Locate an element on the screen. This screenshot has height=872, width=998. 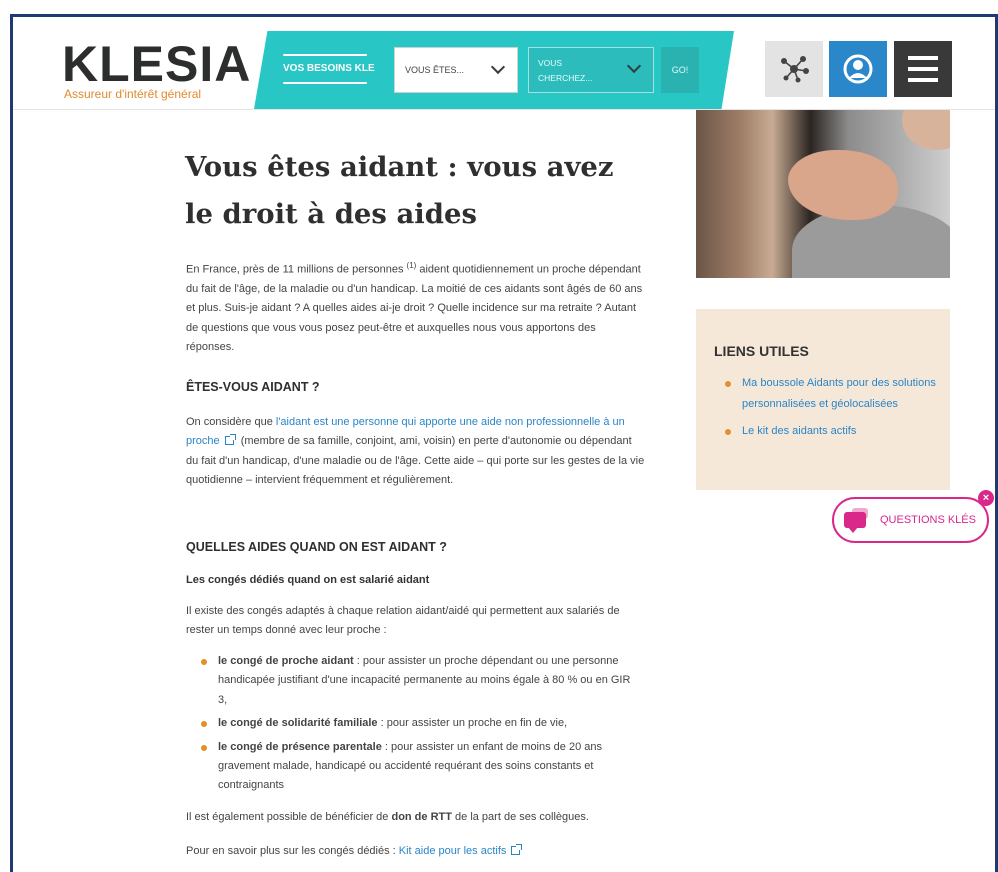
kit-actifs-link-label: Kit aide pour les actifs is located at coordinates (452, 851).